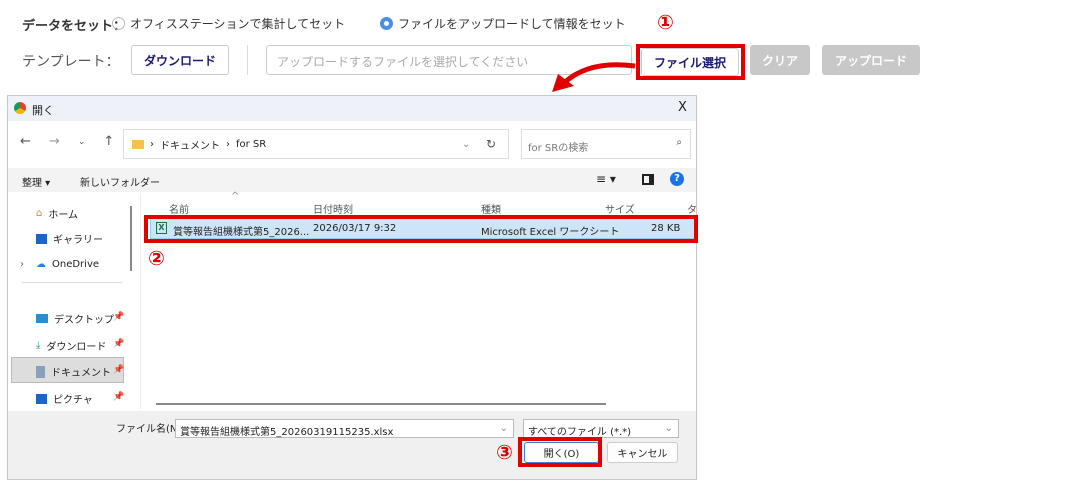 This screenshot has width=1066, height=485. What do you see at coordinates (75, 318) in the screenshot?
I see `sidebar-item-desktop: デスクトップ` at bounding box center [75, 318].